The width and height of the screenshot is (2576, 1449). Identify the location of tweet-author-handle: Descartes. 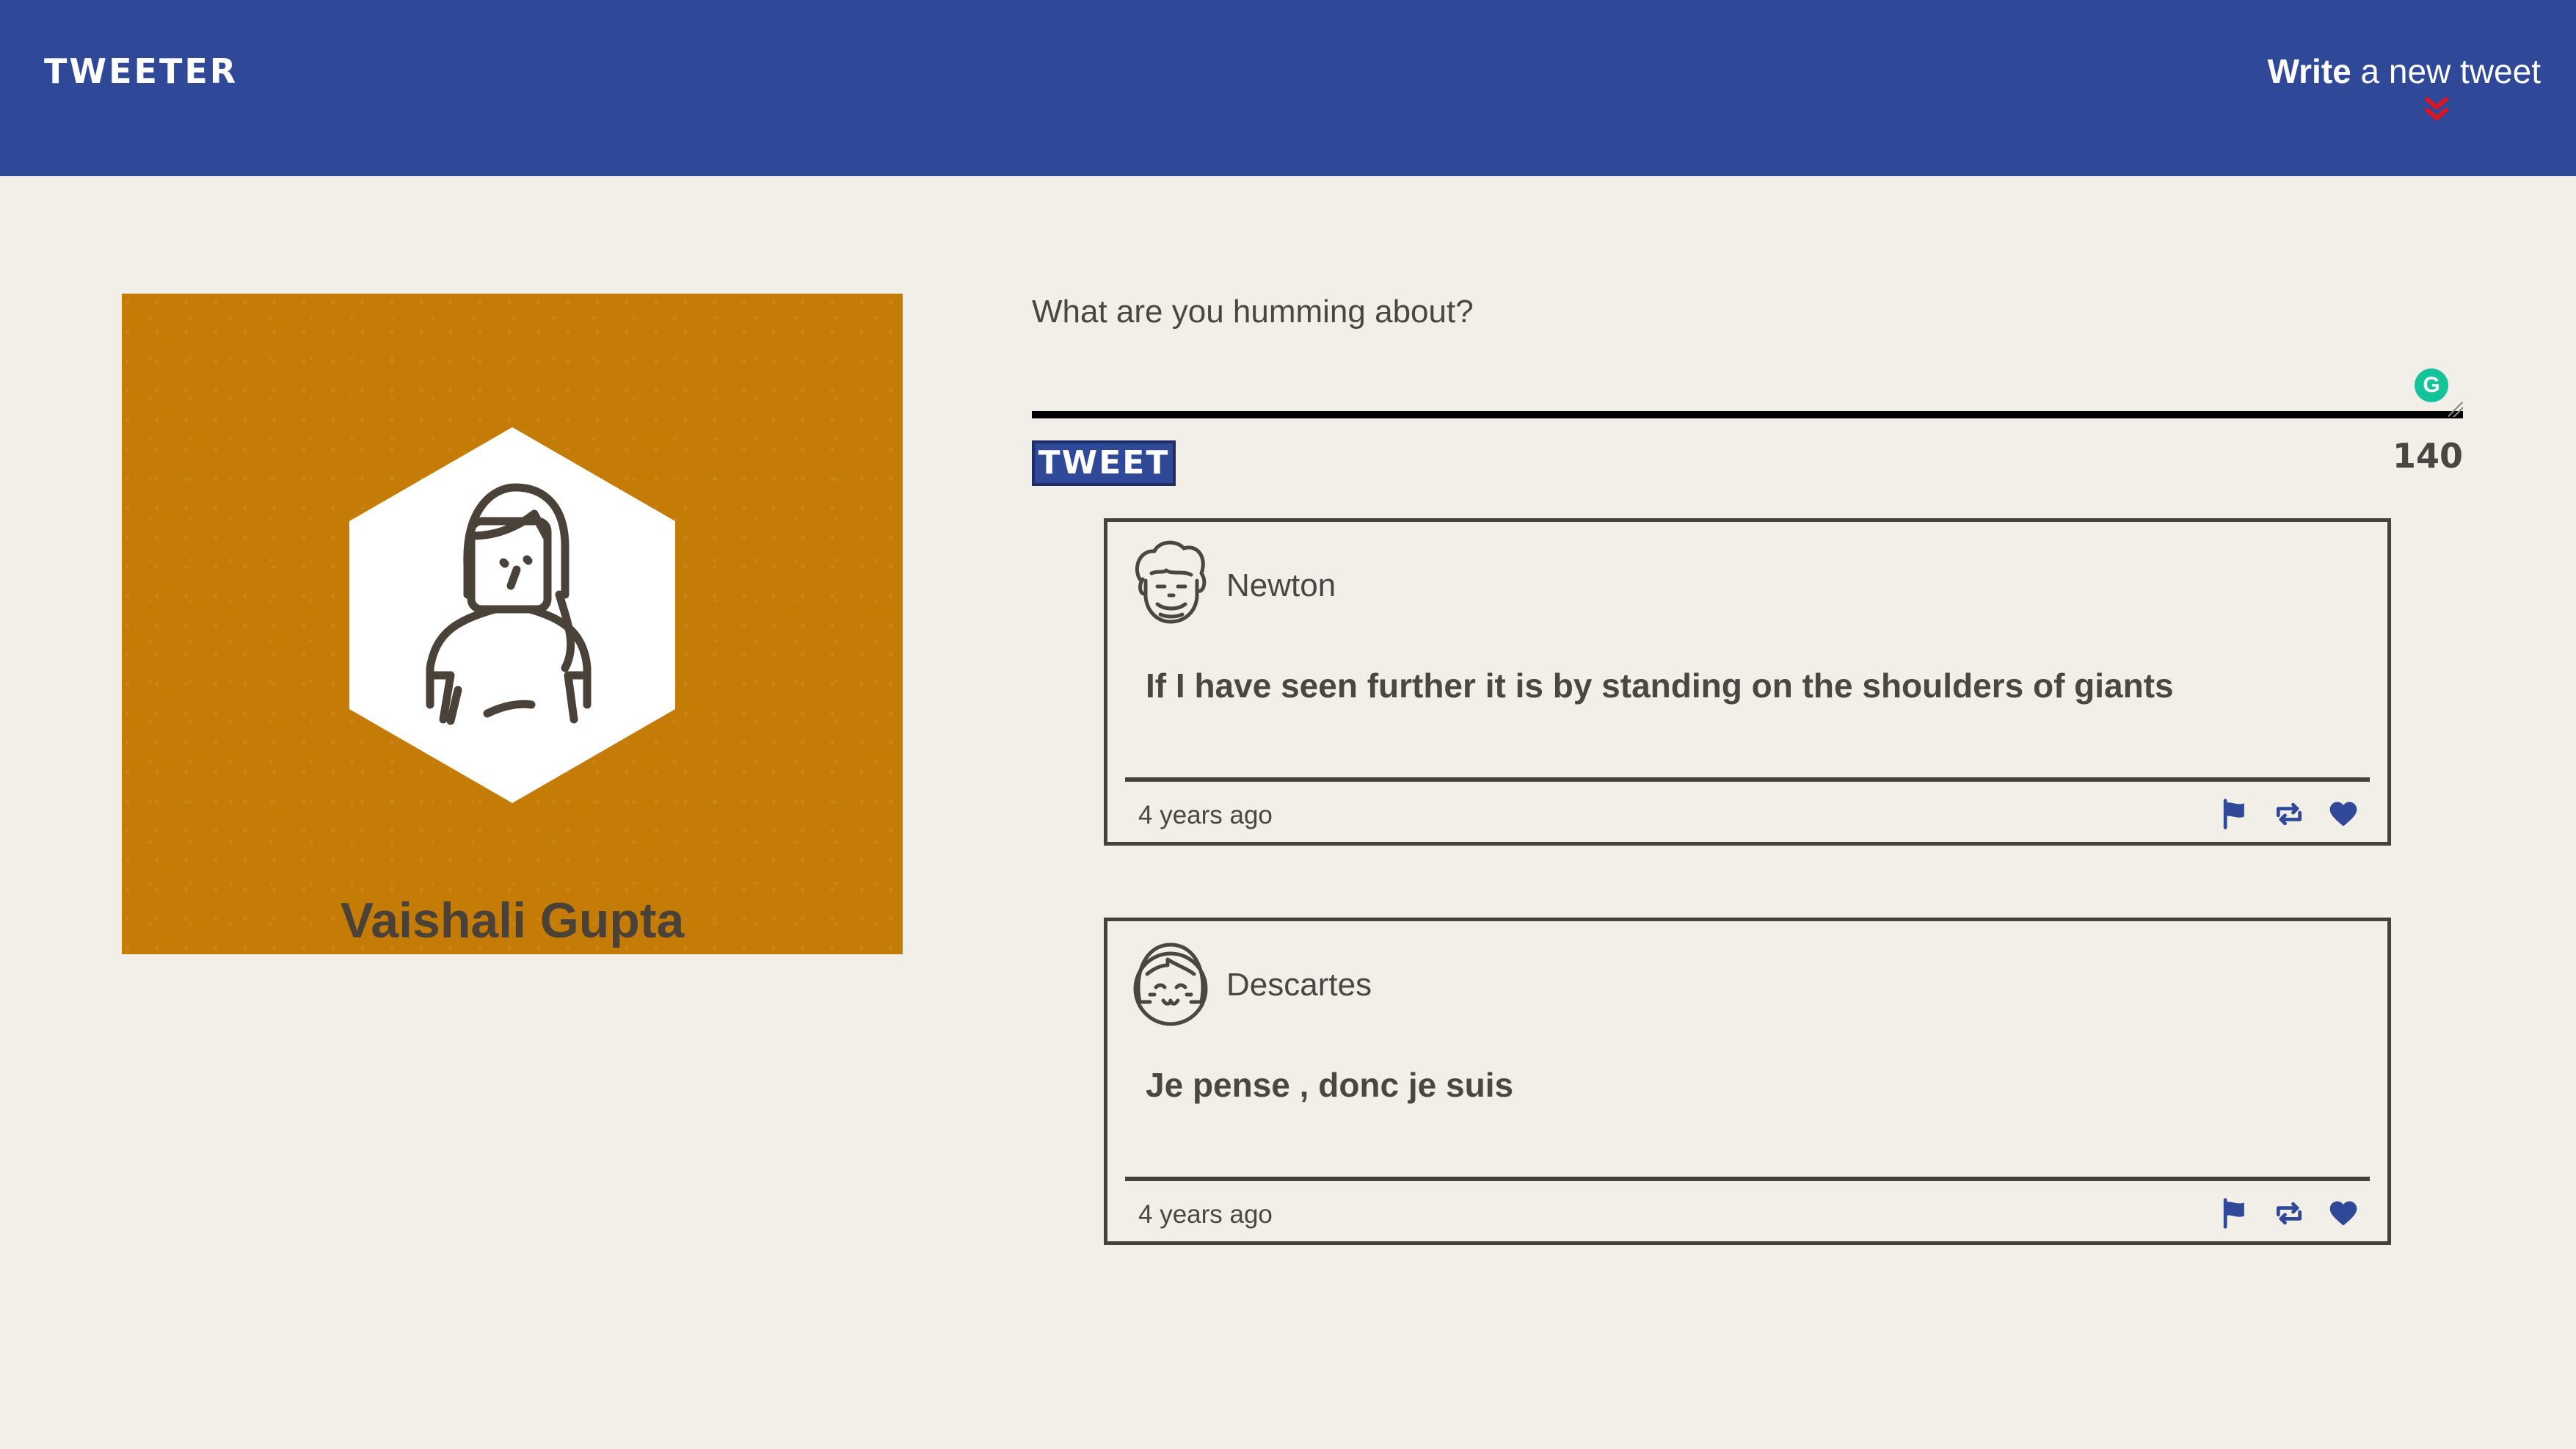
(1299, 985).